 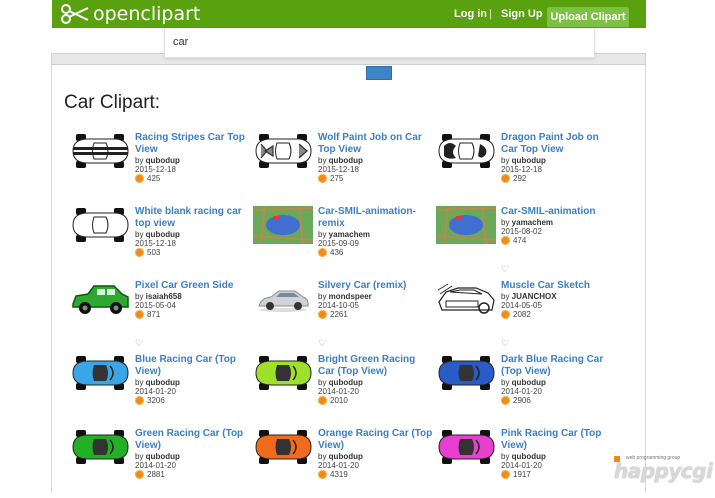 I want to click on logo-text: openclipart, so click(x=147, y=14).